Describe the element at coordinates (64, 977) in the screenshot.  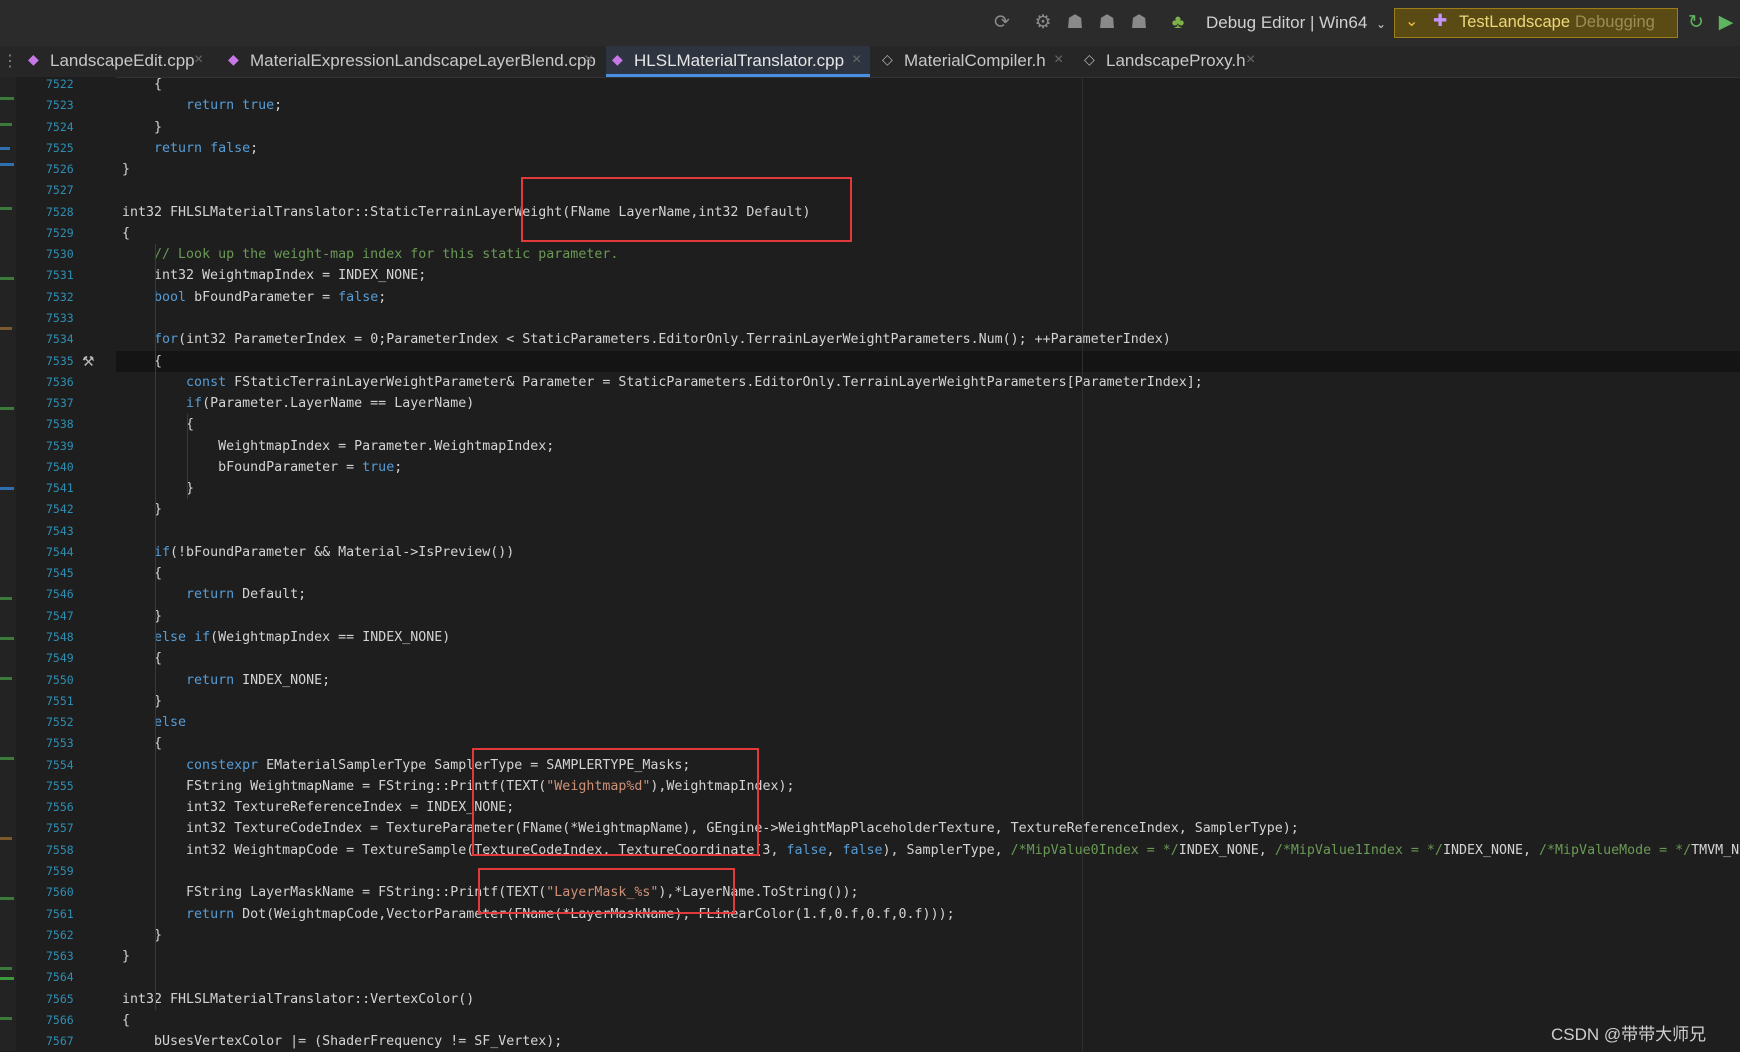
I see `line-number: 7564` at that location.